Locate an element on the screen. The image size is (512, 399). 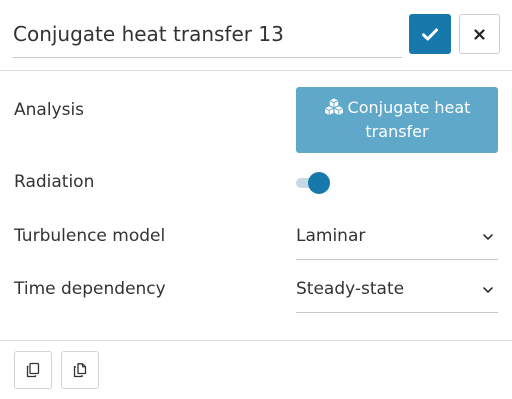
confirm-button is located at coordinates (430, 34).